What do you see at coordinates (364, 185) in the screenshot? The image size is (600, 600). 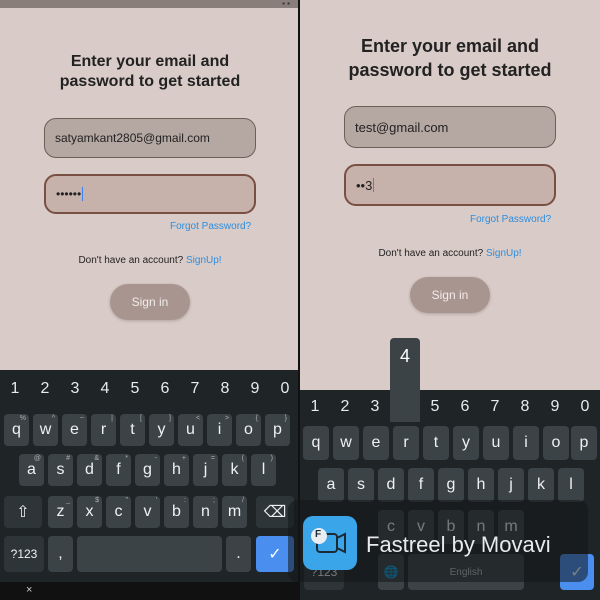 I see `password-value: ••3` at bounding box center [364, 185].